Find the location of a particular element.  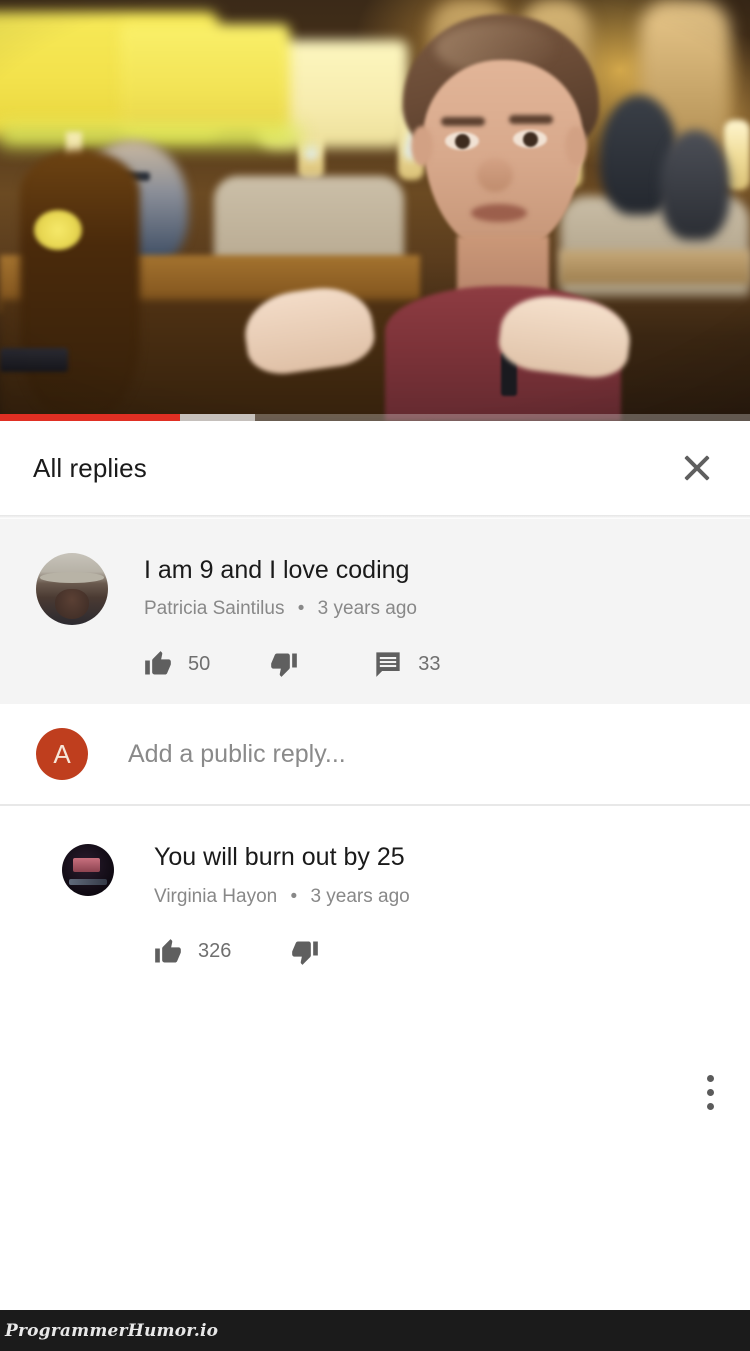

reply-count: 33 is located at coordinates (429, 663).